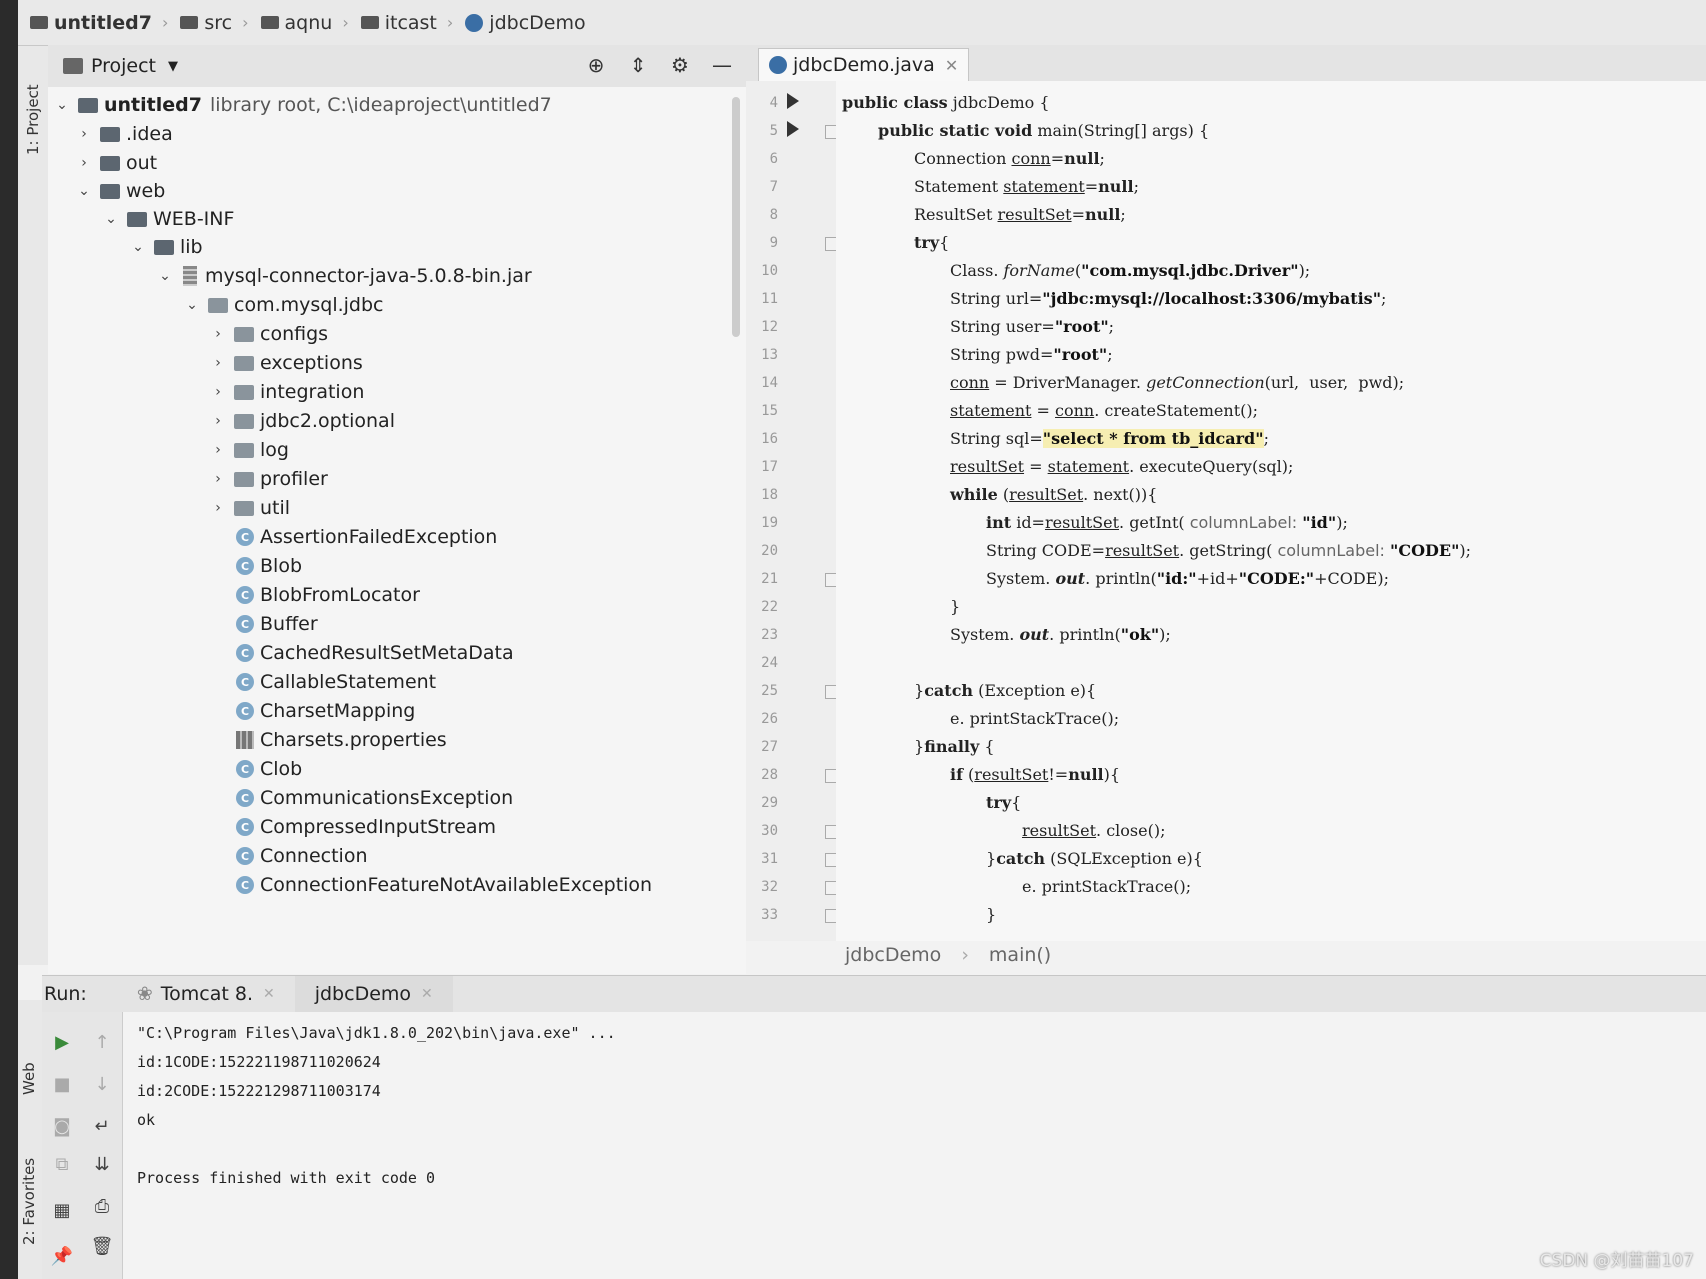 The height and width of the screenshot is (1279, 1706). Describe the element at coordinates (638, 65) in the screenshot. I see `collapse-all-icon: ⇕` at that location.